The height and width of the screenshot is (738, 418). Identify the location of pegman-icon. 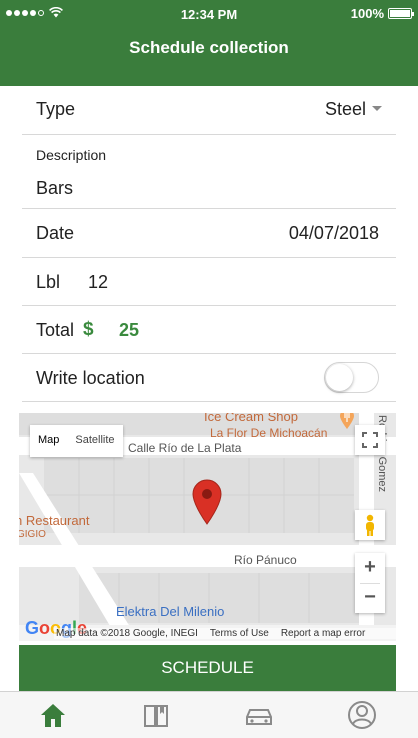
(370, 525).